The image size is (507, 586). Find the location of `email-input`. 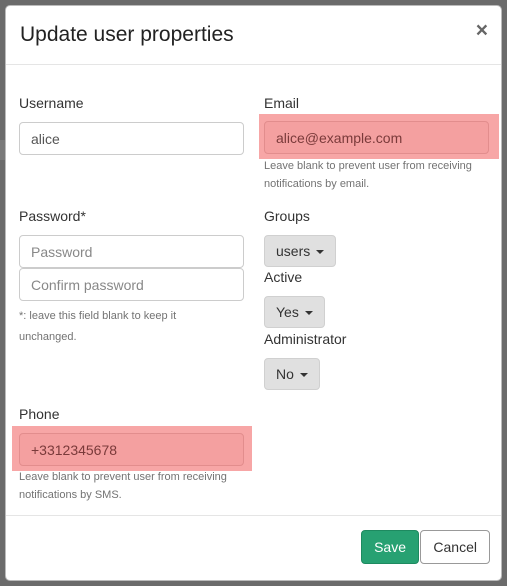

email-input is located at coordinates (376, 137).